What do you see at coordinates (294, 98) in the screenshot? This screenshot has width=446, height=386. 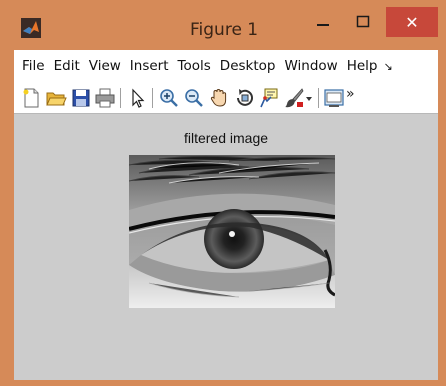 I see `brush-icon` at bounding box center [294, 98].